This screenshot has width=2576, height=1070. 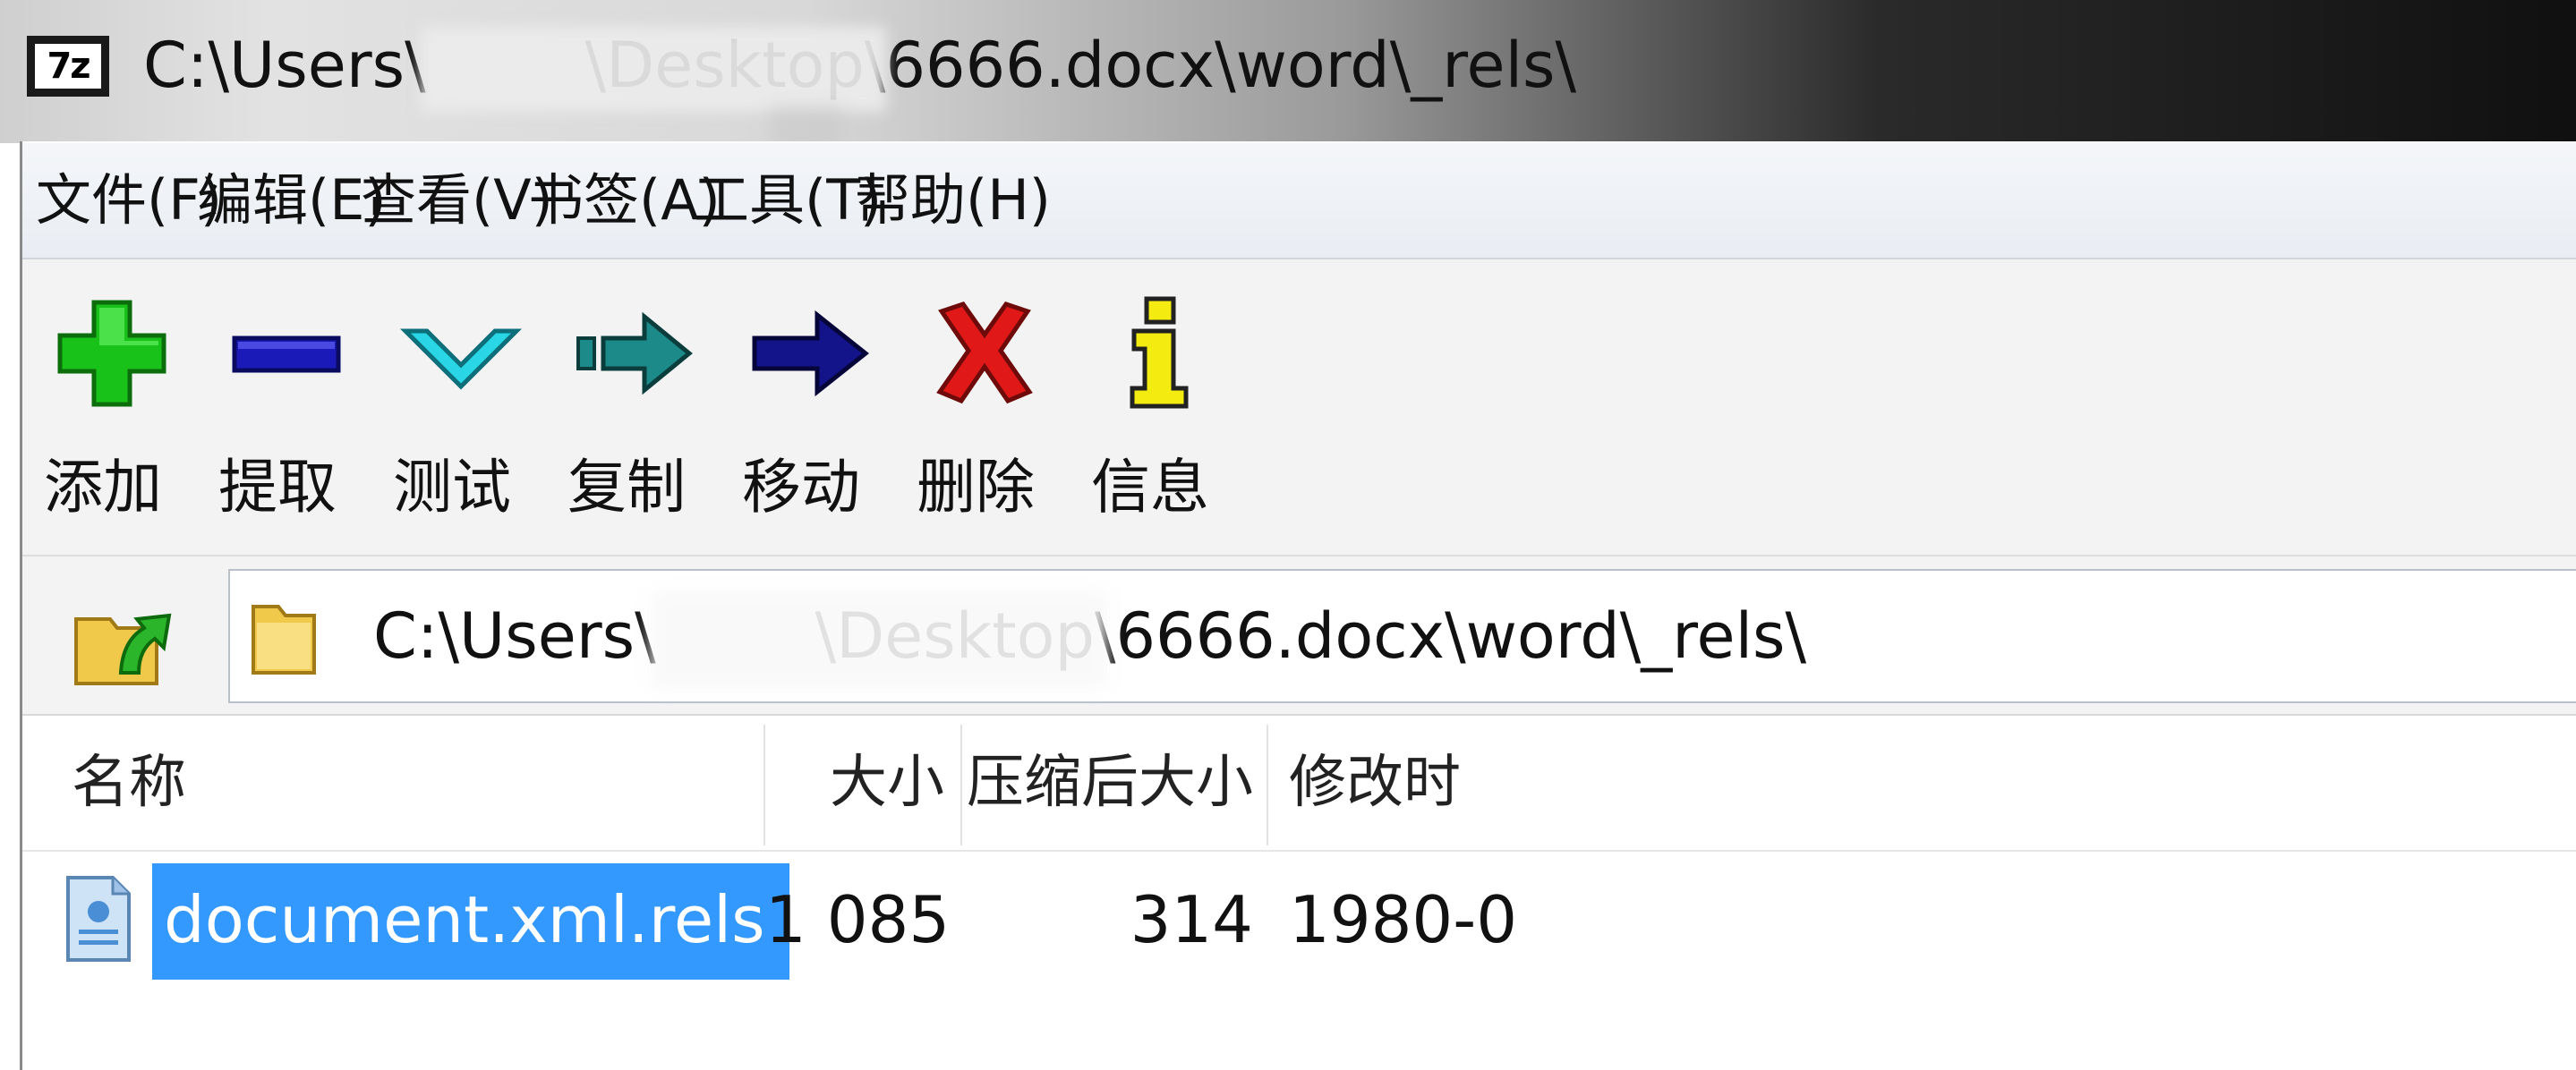 I want to click on menu-bar: 文件(F) 编辑(E) 查看(V) 书签(A) 工具(T) 帮助(H), so click(x=1299, y=201).